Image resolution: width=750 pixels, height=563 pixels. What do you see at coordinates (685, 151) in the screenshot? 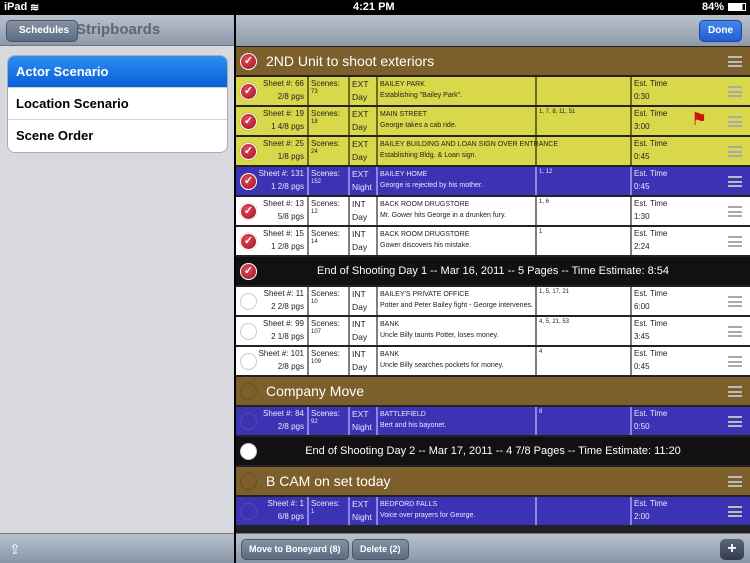
I see `est-time-cell: Est. Time 0:45` at bounding box center [685, 151].